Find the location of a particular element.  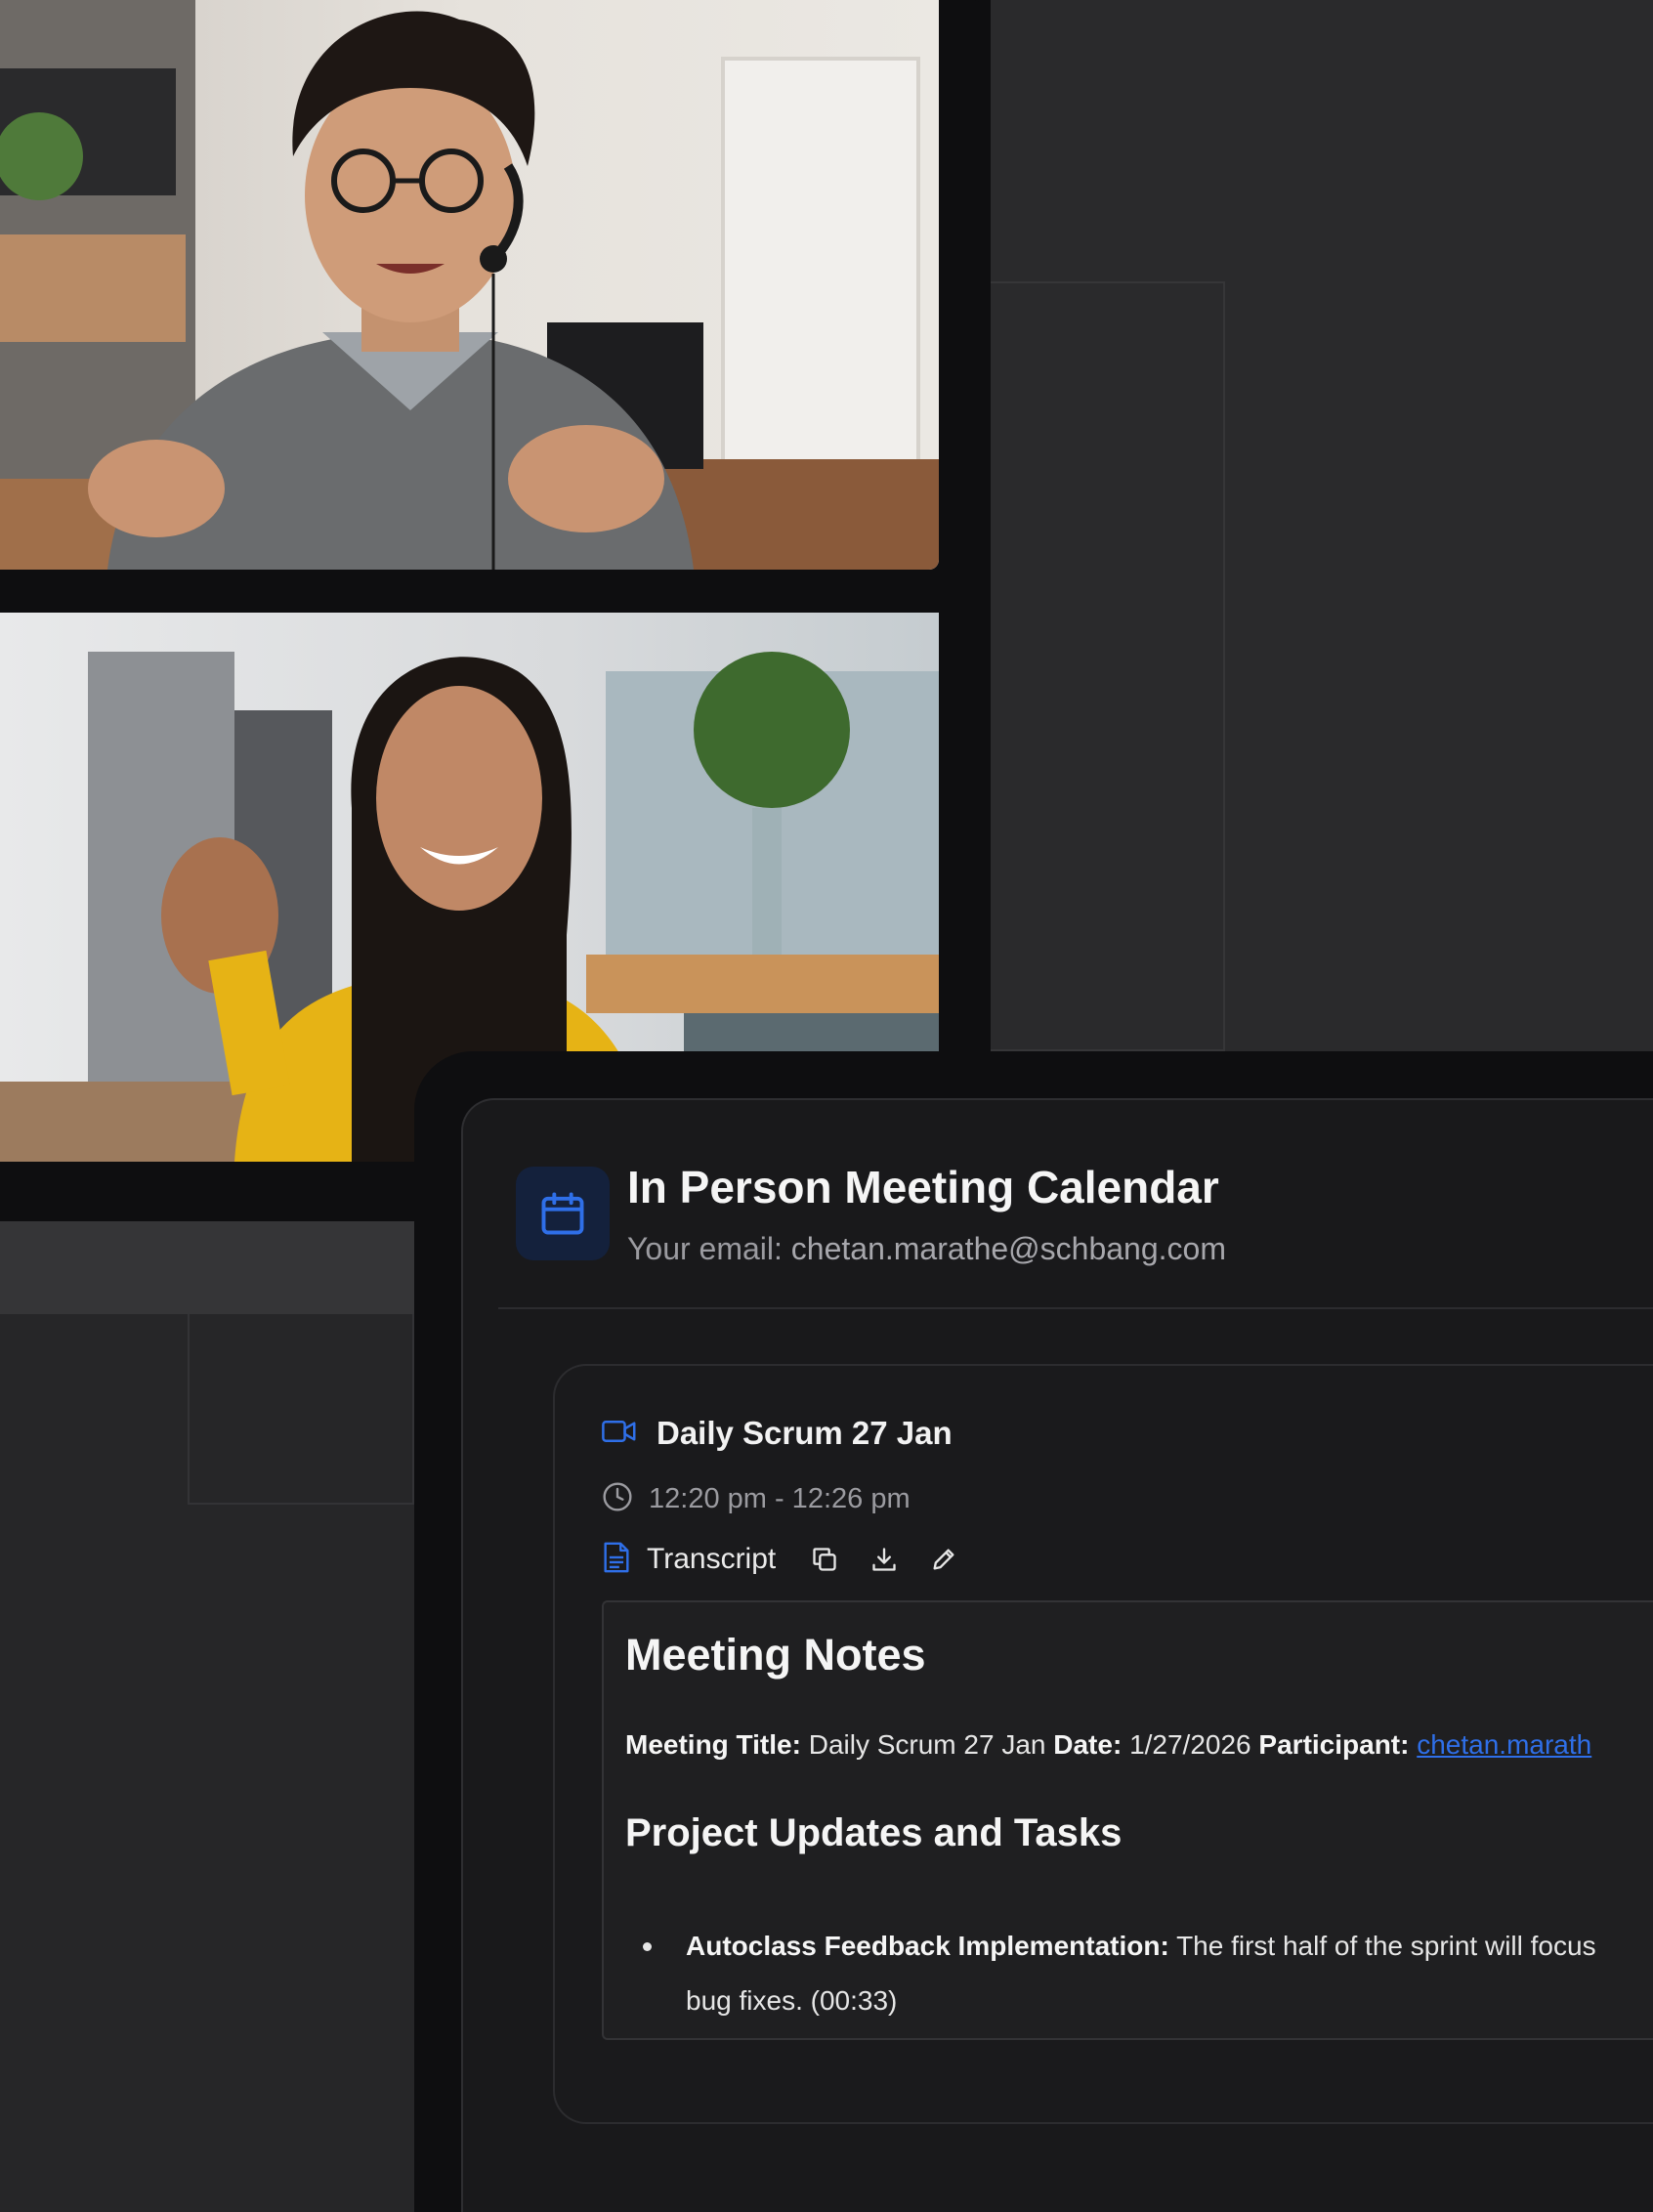

video-icon is located at coordinates (619, 1434).